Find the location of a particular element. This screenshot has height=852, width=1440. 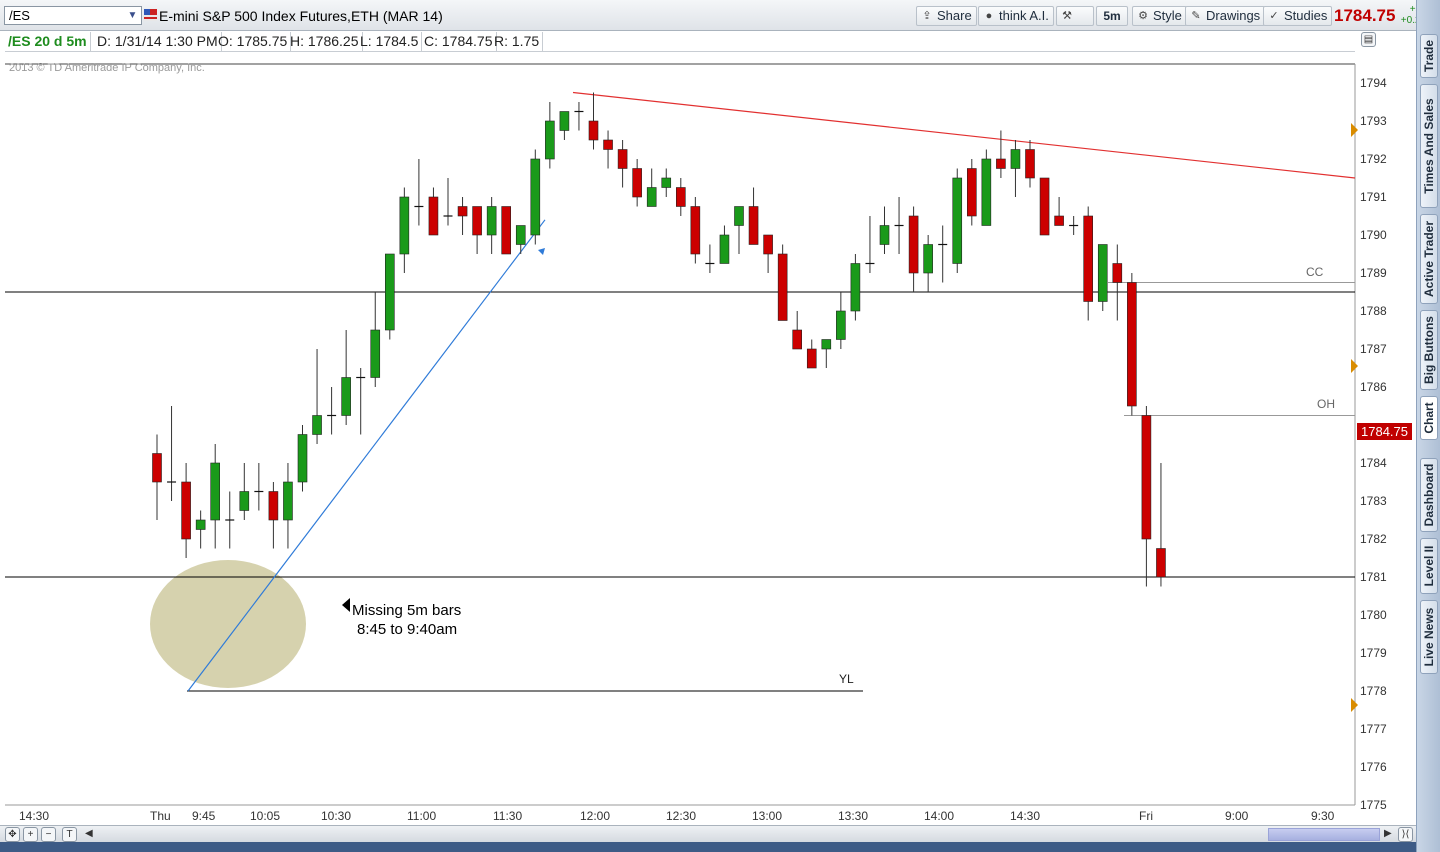

tab-live-news: Live News is located at coordinates (1429, 637).